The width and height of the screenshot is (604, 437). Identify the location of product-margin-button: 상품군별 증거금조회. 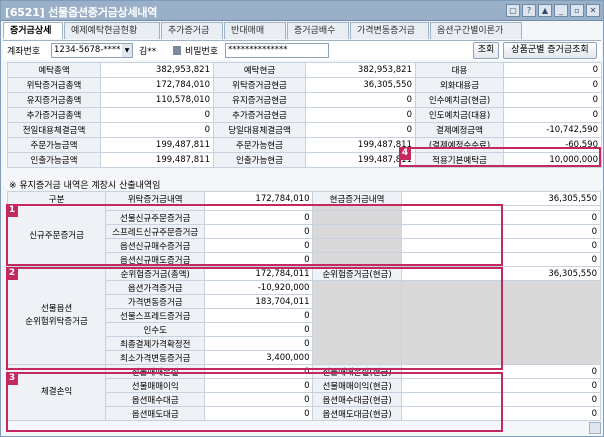
(550, 50).